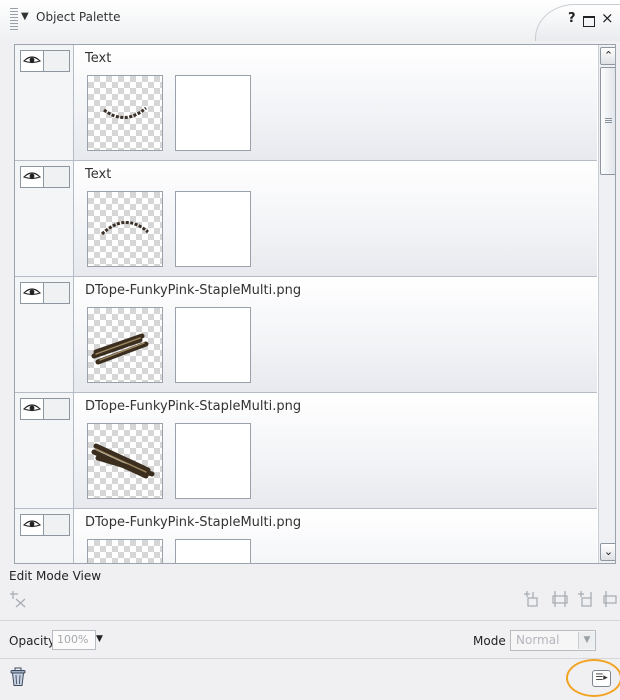  What do you see at coordinates (306, 536) in the screenshot?
I see `layer-row: DTope-FunkyPink-StapleMulti.png` at bounding box center [306, 536].